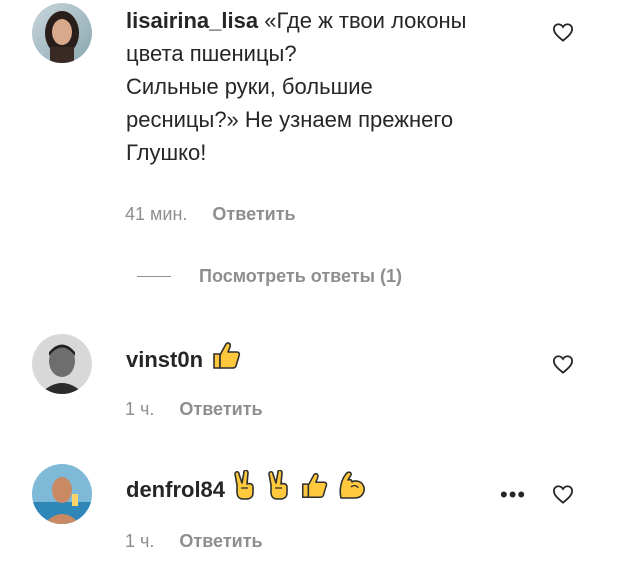  I want to click on flexed-biceps-icon, so click(352, 485).